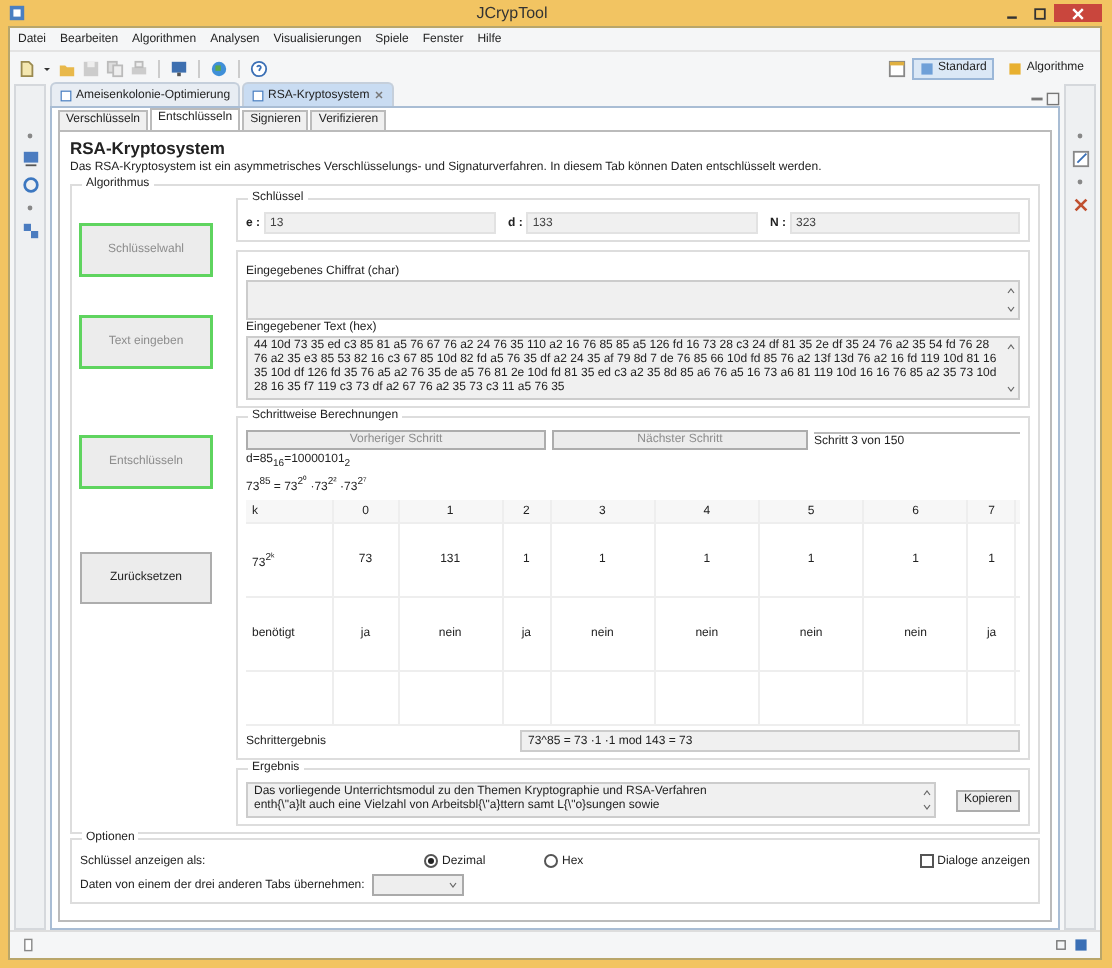 The width and height of the screenshot is (1112, 968). I want to click on maximize-icon, so click(1040, 13).